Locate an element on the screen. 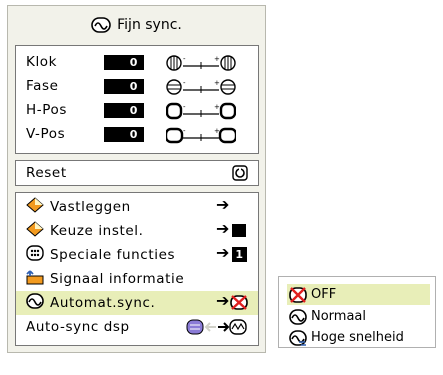  option-label: Hoge snelheid is located at coordinates (357, 337).